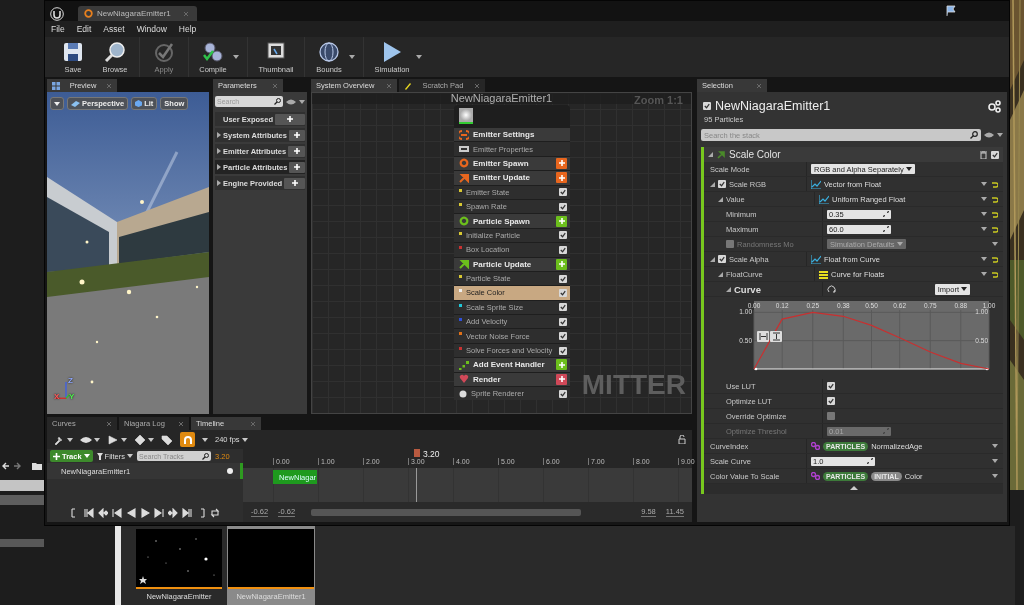  What do you see at coordinates (57, 396) in the screenshot?
I see `axis-label: X` at bounding box center [57, 396].